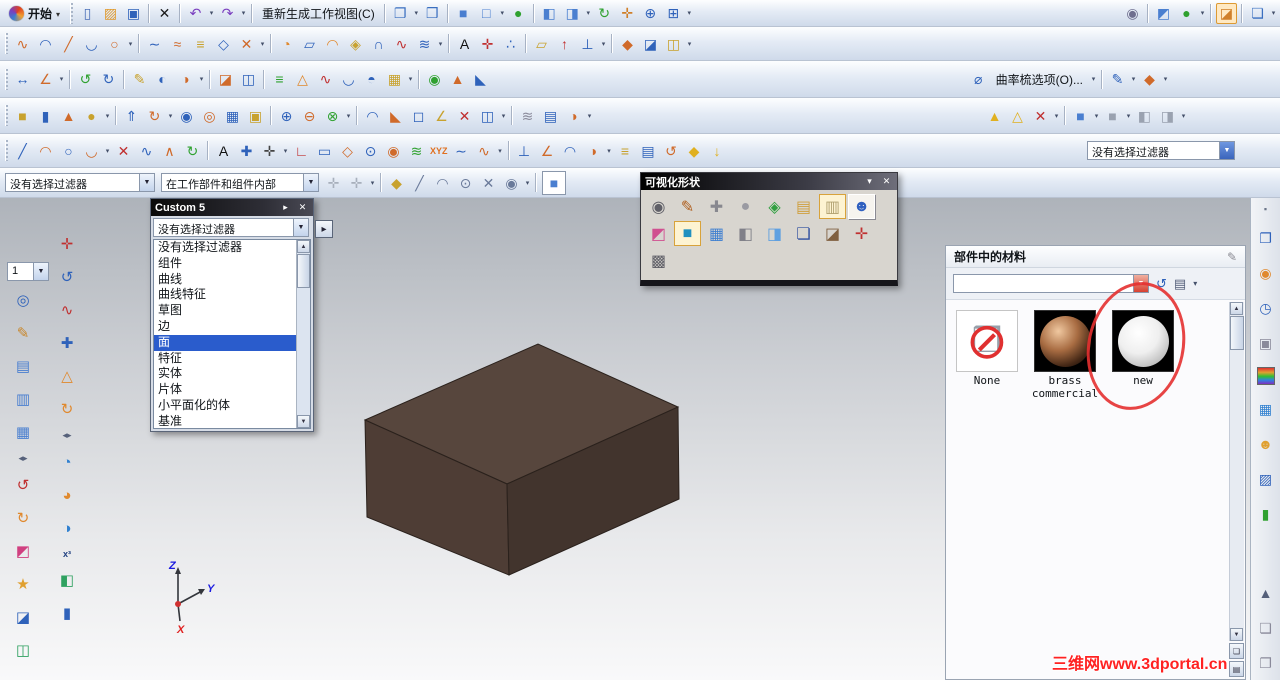  I want to click on filter-list-item: 草图, so click(232, 311).